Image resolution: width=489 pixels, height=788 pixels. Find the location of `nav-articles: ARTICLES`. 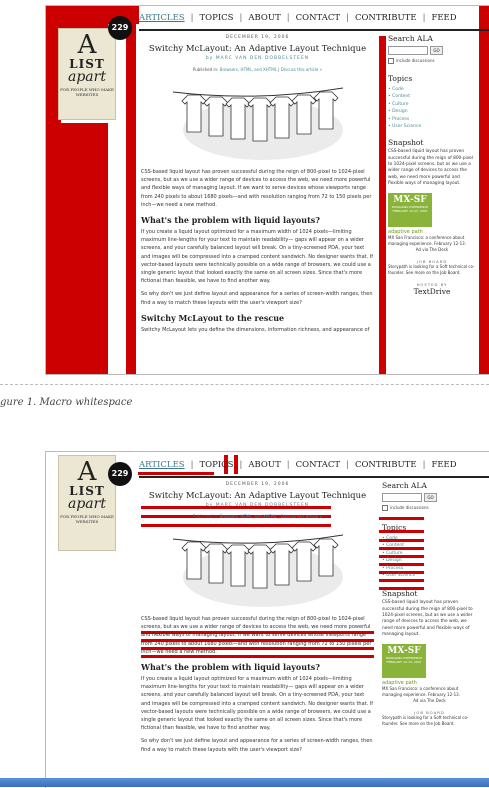

nav-articles: ARTICLES is located at coordinates (162, 18).